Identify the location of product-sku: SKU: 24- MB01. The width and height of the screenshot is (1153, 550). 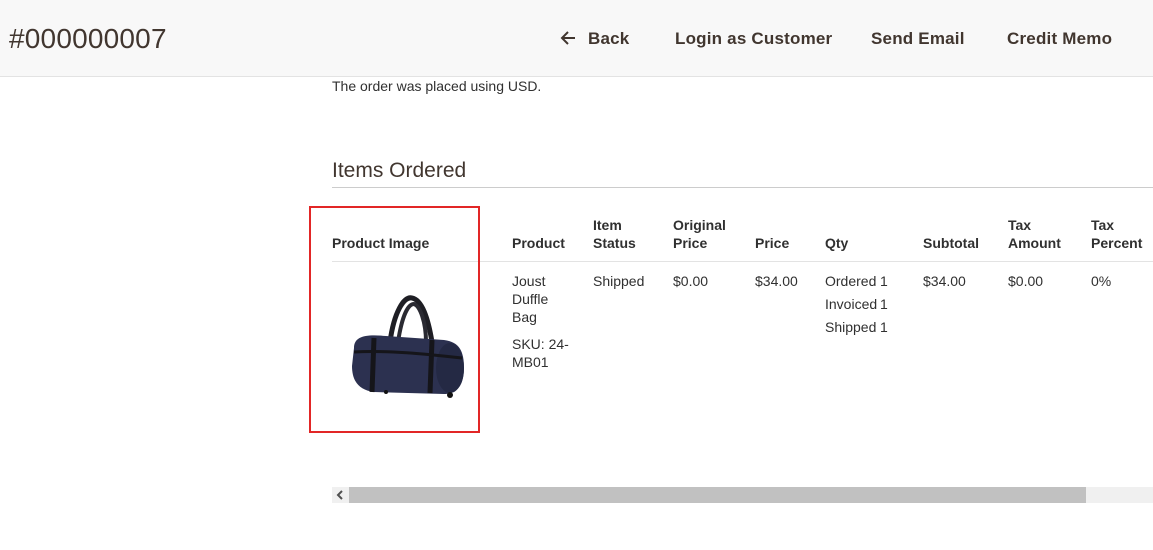
(540, 353).